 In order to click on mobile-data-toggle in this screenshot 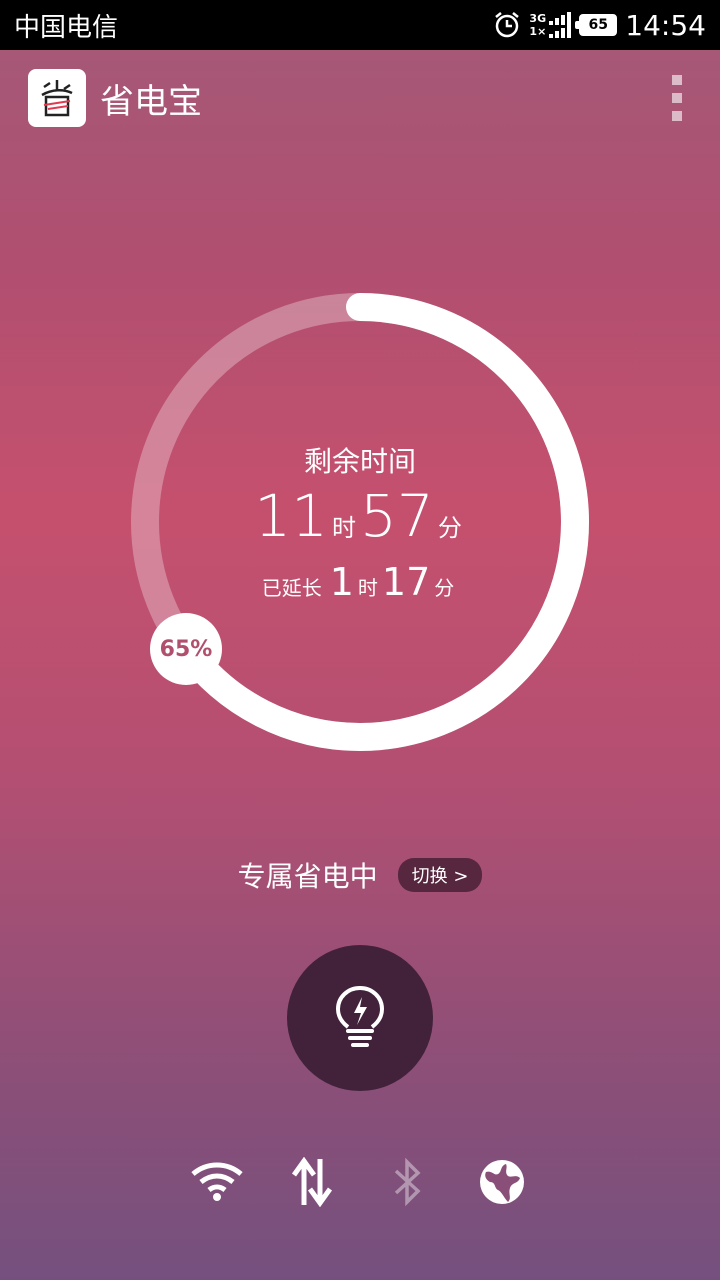, I will do `click(312, 1182)`.